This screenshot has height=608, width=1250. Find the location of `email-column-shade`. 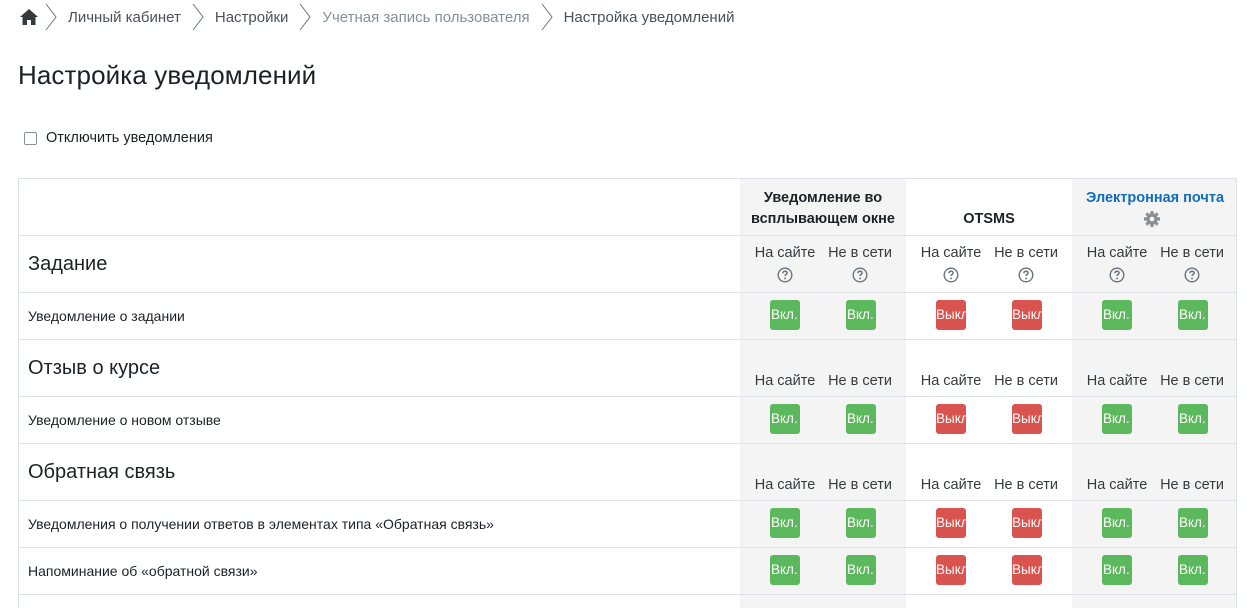

email-column-shade is located at coordinates (1154, 393).